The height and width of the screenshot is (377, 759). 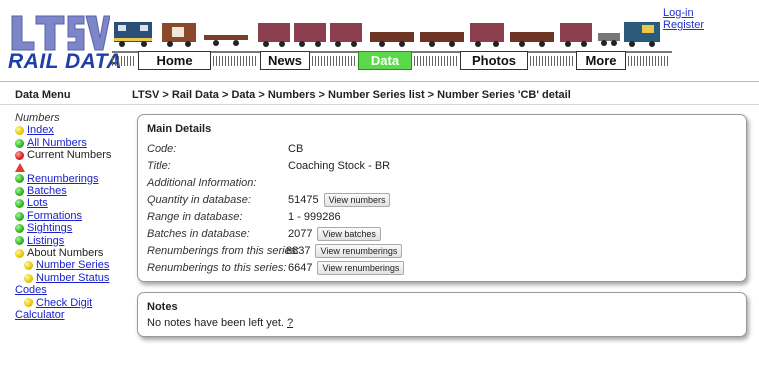 What do you see at coordinates (290, 323) in the screenshot?
I see `notes-help-link: ?` at bounding box center [290, 323].